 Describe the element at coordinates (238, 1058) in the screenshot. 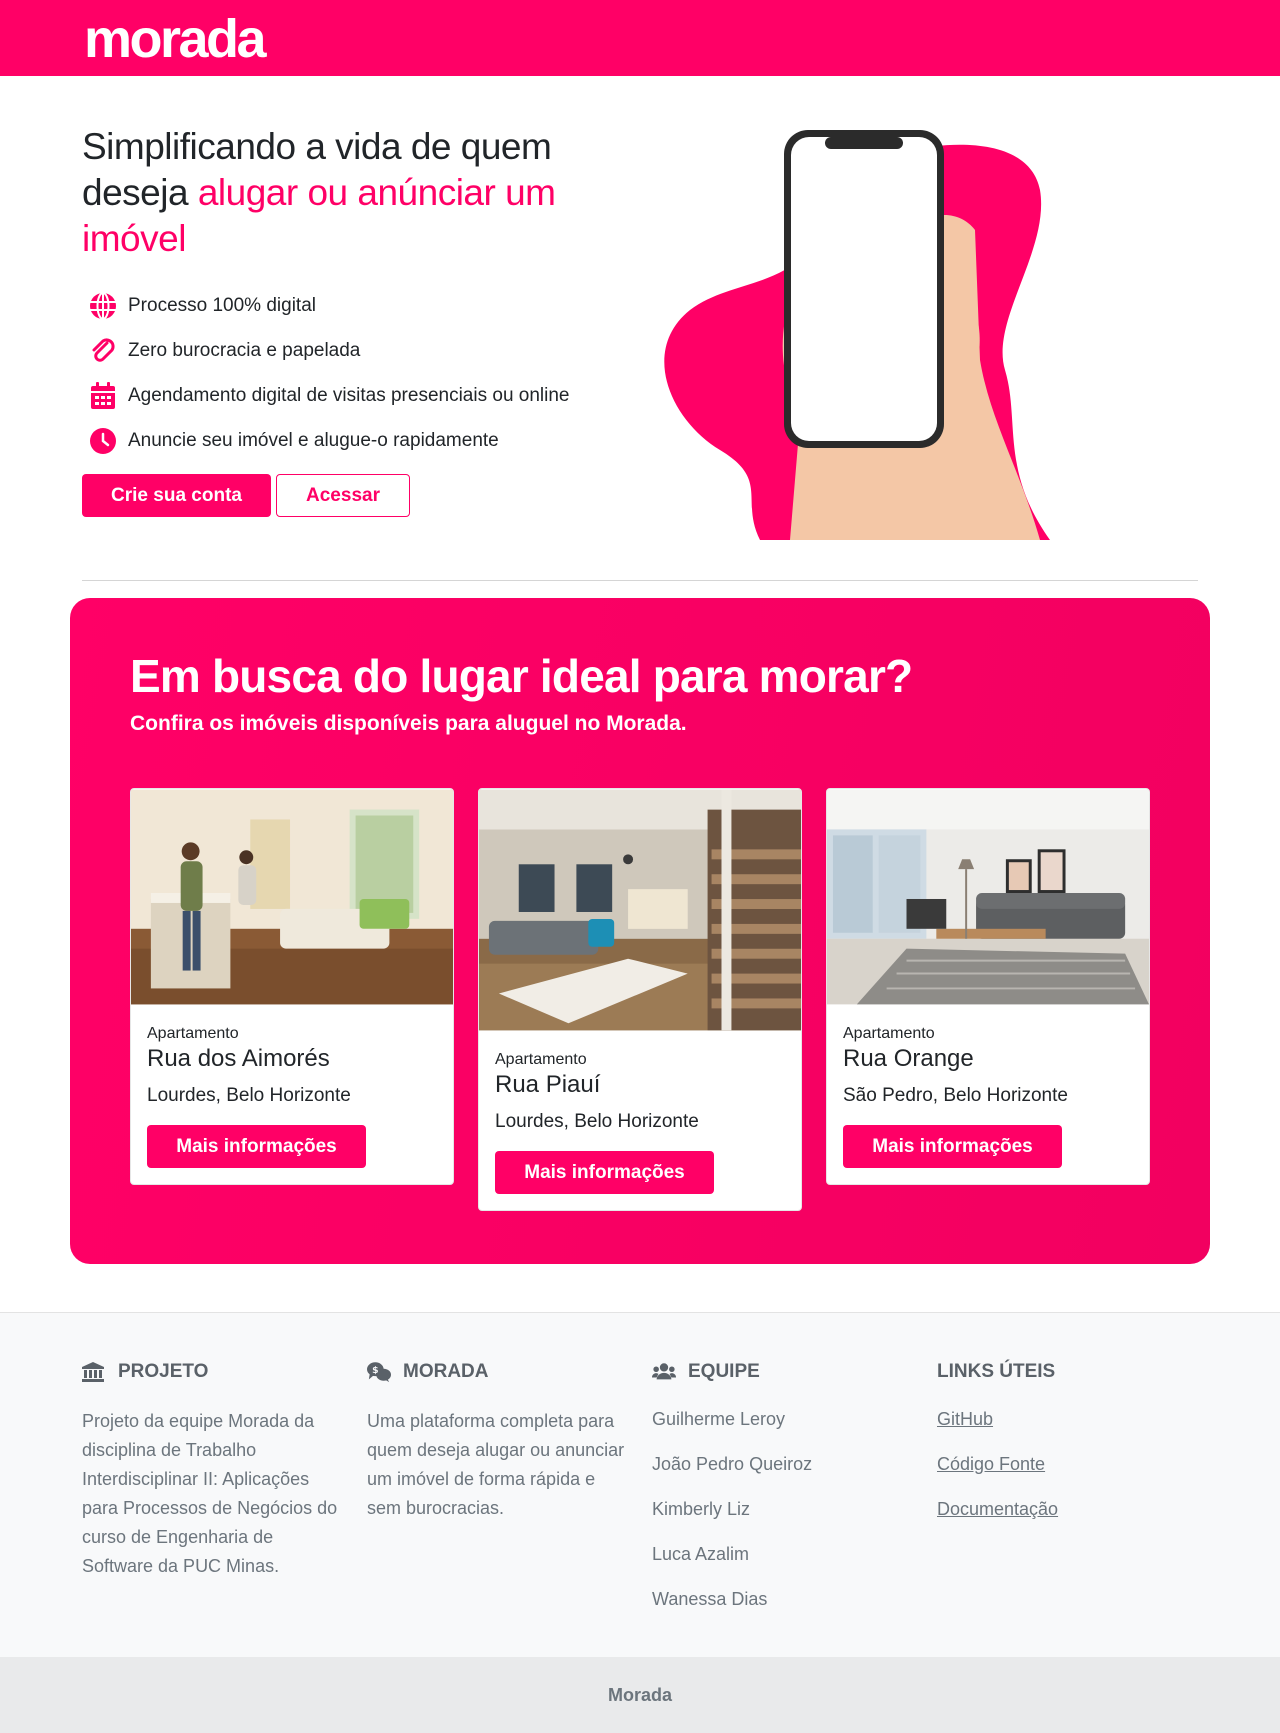

I see `property-street: Rua dos Aimorés` at that location.